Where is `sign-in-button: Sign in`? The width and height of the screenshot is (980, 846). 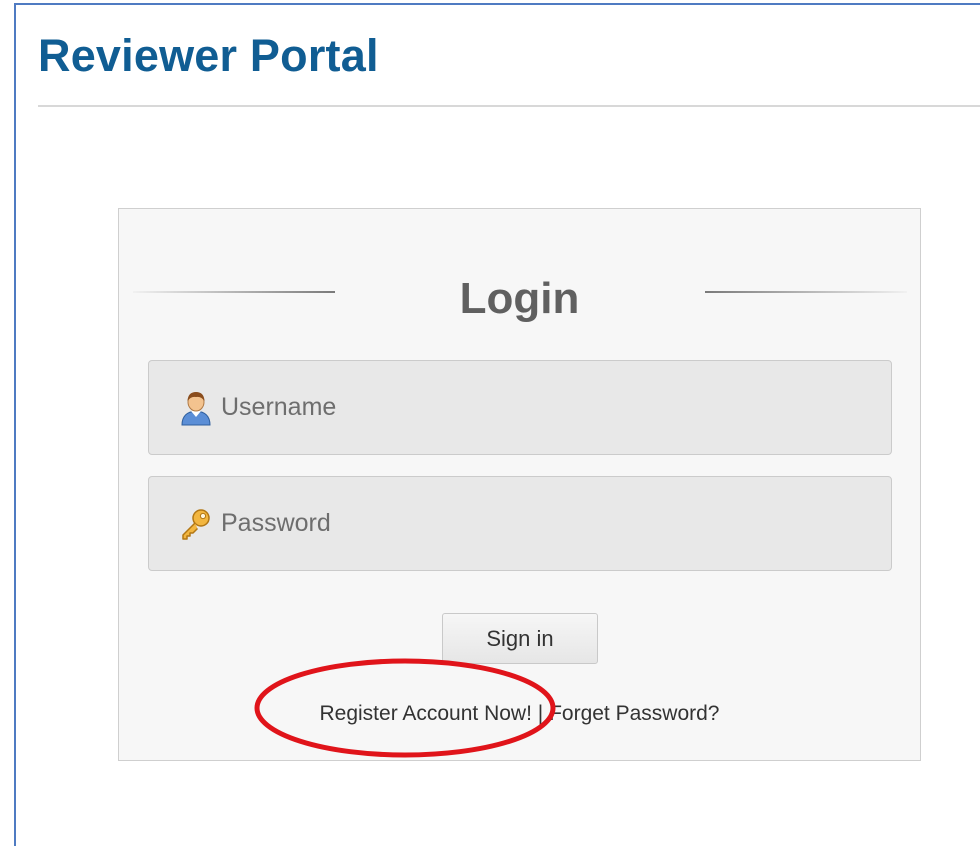 sign-in-button: Sign in is located at coordinates (520, 638).